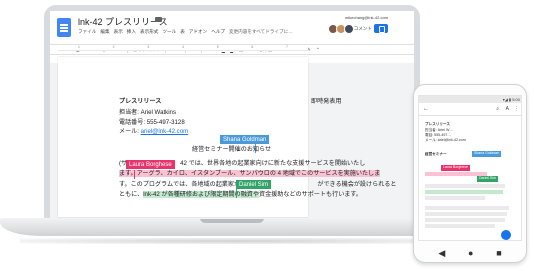 This screenshot has height=271, width=534. What do you see at coordinates (254, 184) in the screenshot?
I see `collaborator-tag-daniel: Daniel Sim` at bounding box center [254, 184].